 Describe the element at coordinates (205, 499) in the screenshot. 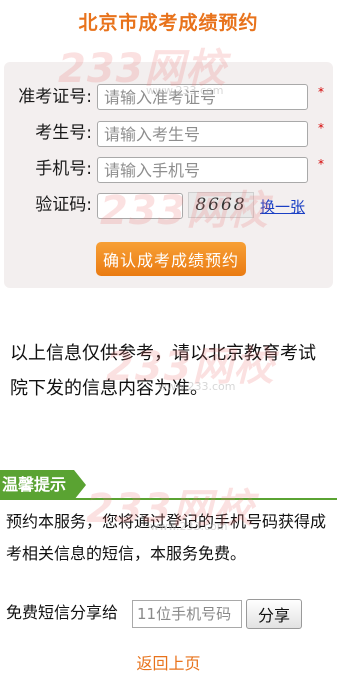

I see `tips-divider` at that location.